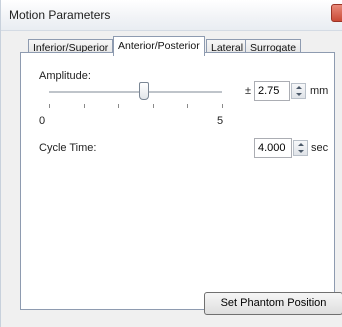 The width and height of the screenshot is (342, 327). What do you see at coordinates (220, 121) in the screenshot?
I see `slider-max-label: 5` at bounding box center [220, 121].